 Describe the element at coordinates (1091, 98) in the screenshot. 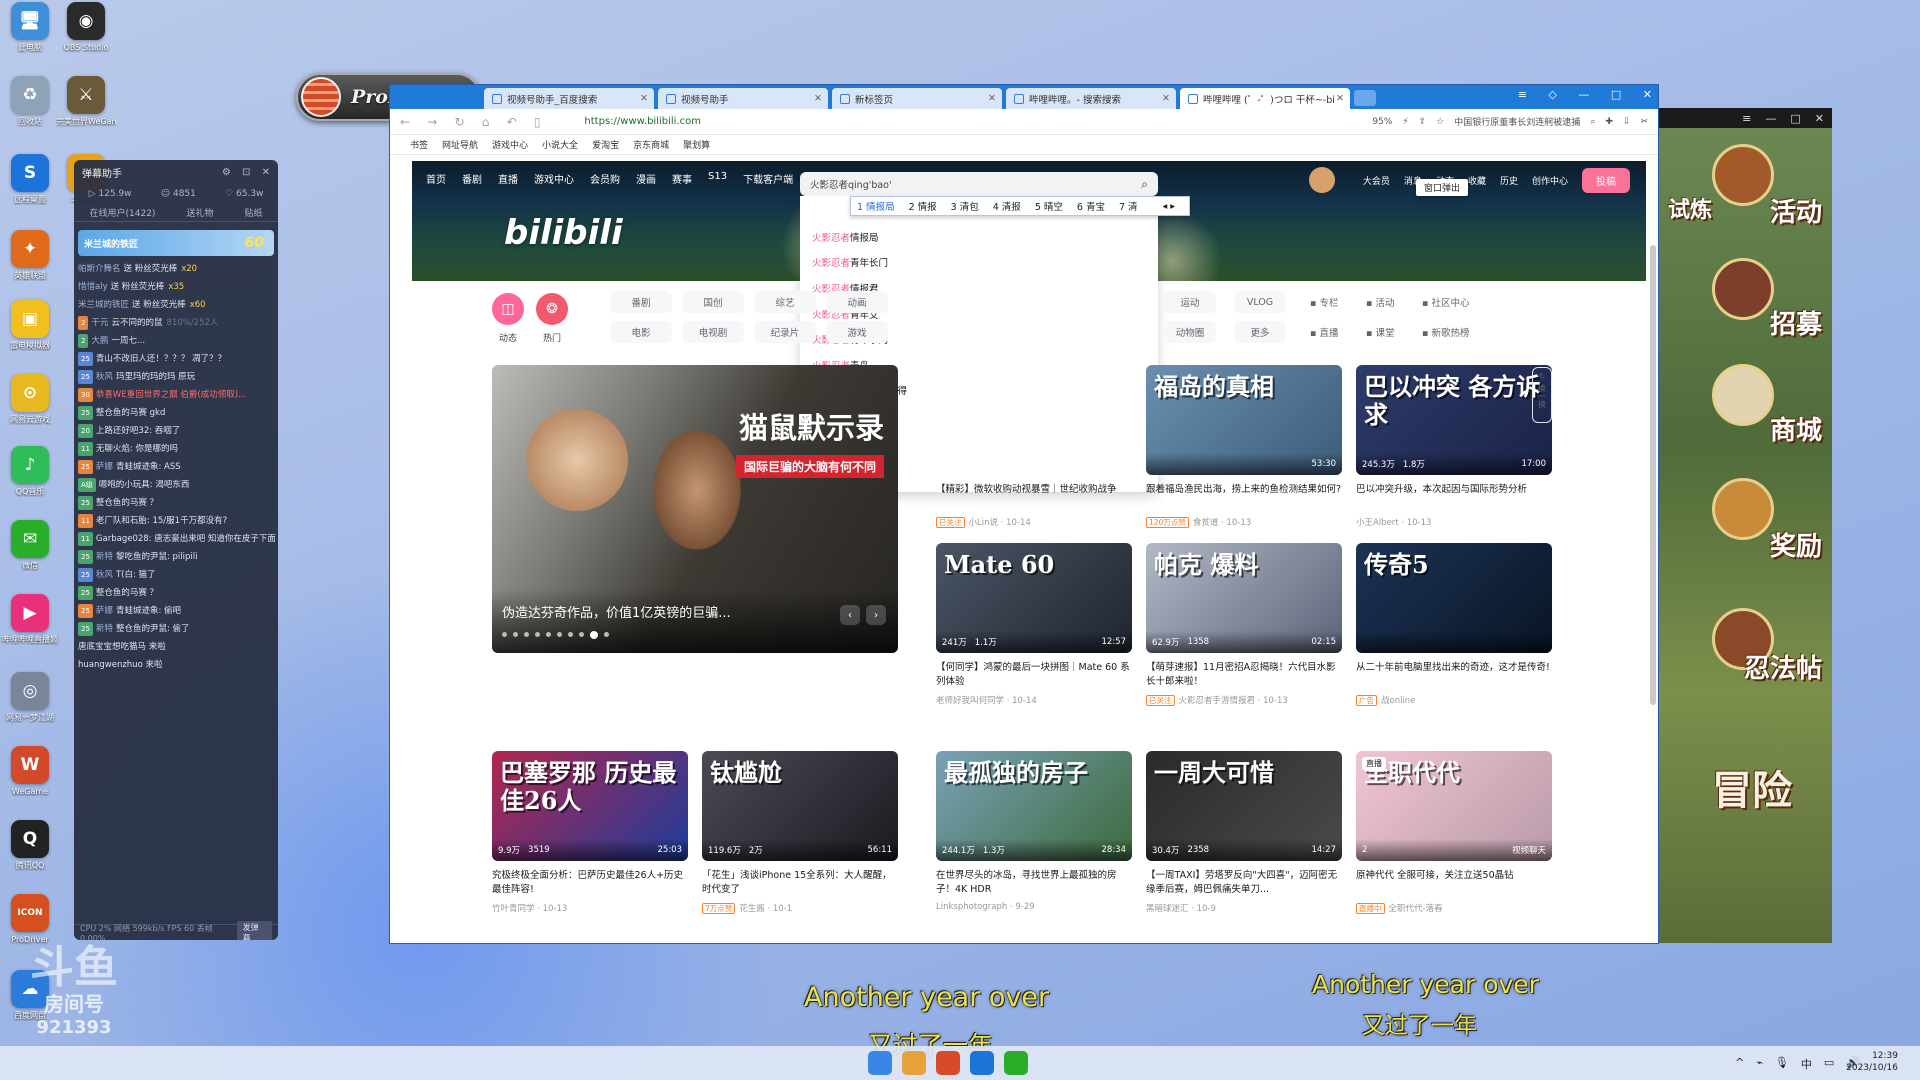

I see `browser-tab: 哔哩哔哩。- 搜索搜索 ✕` at that location.